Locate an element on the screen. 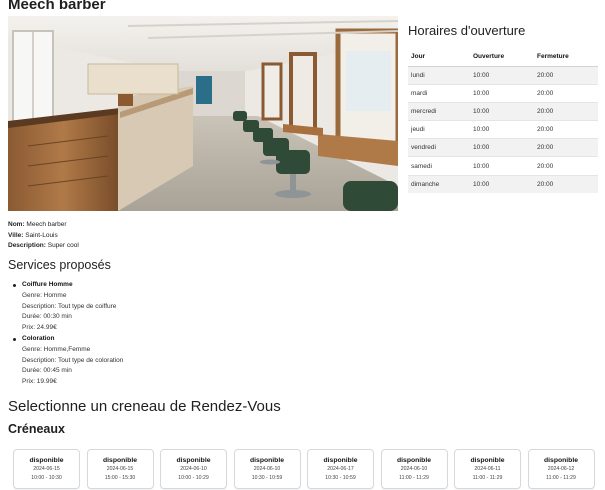 The width and height of the screenshot is (605, 490). table-row: jeudi 10:00 20:00 is located at coordinates (503, 129).